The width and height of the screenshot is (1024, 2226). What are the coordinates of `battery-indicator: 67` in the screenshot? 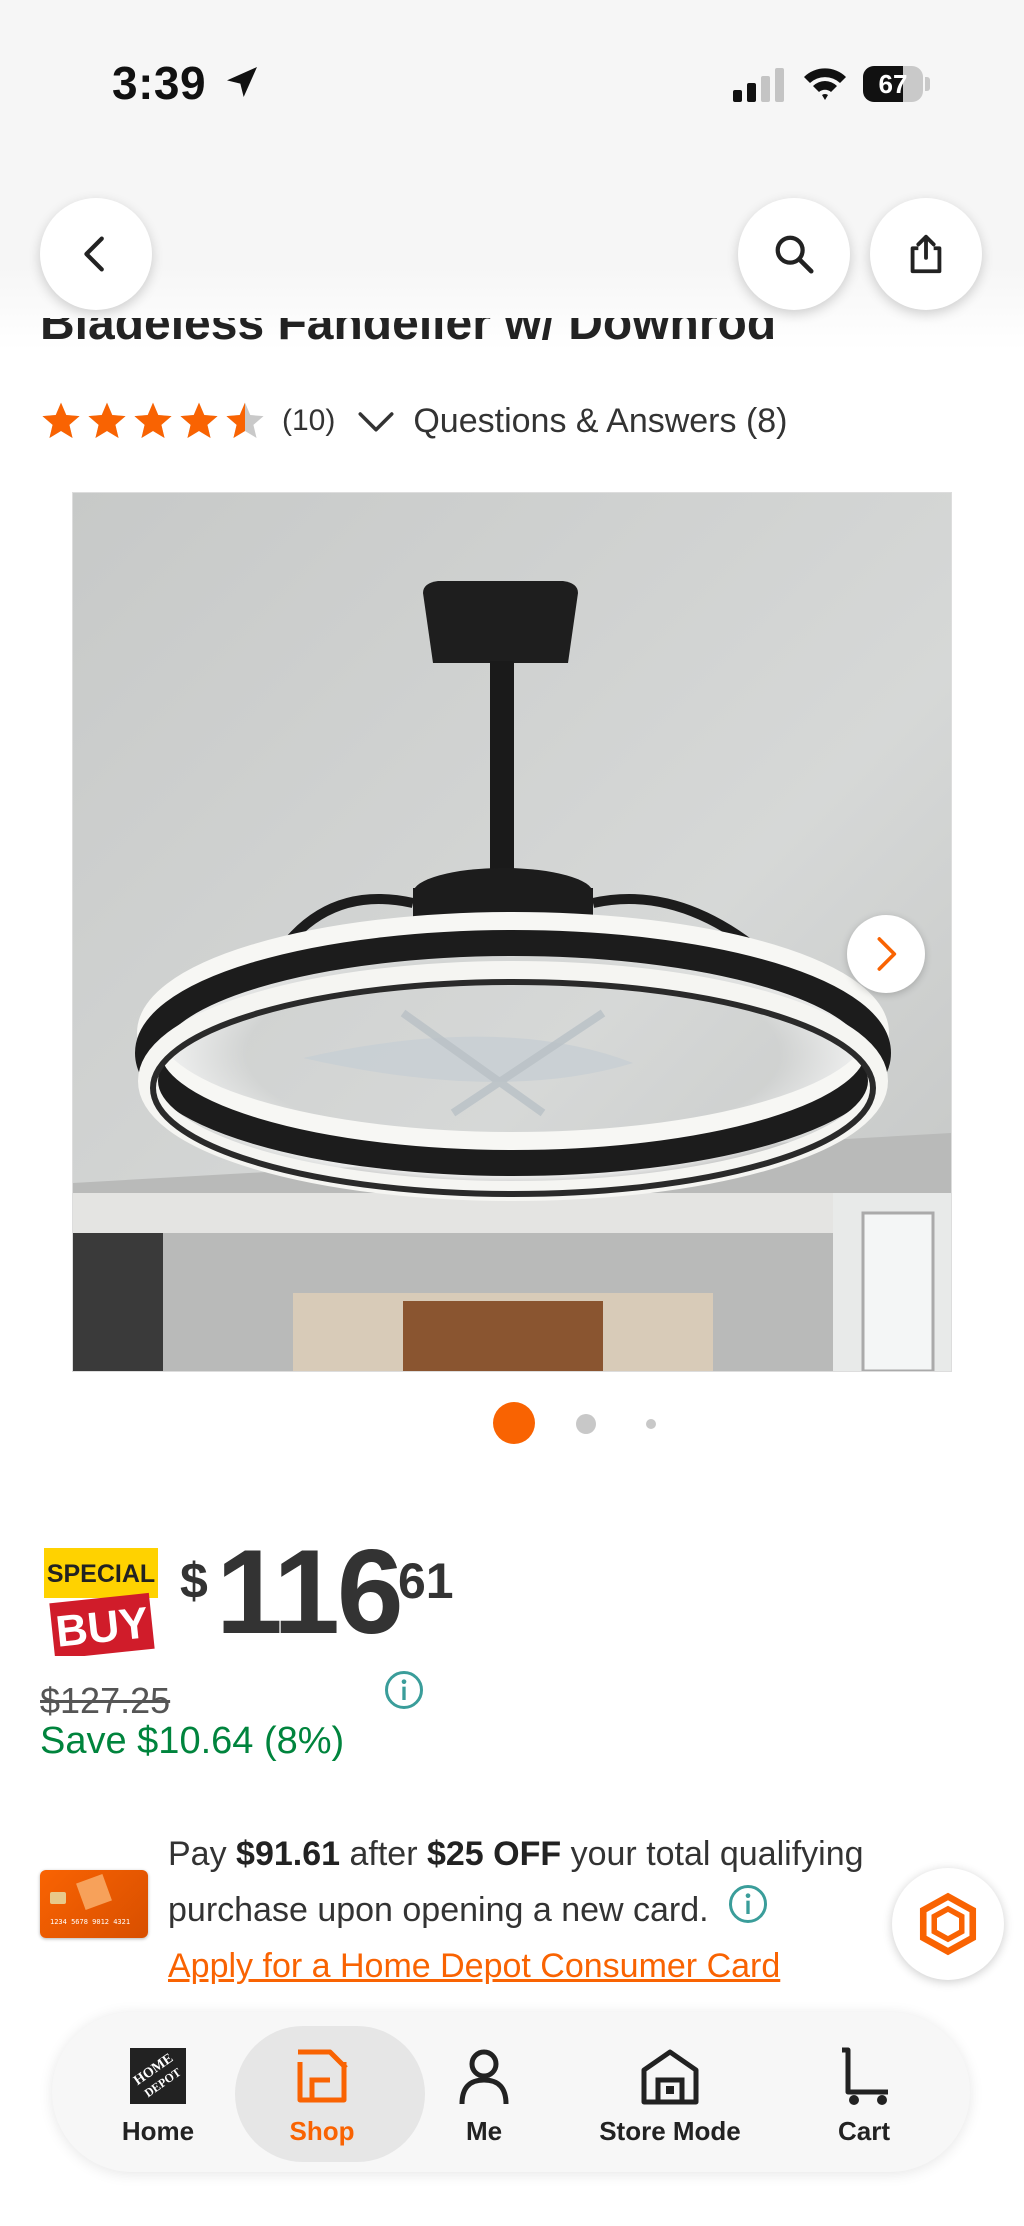 It's located at (896, 84).